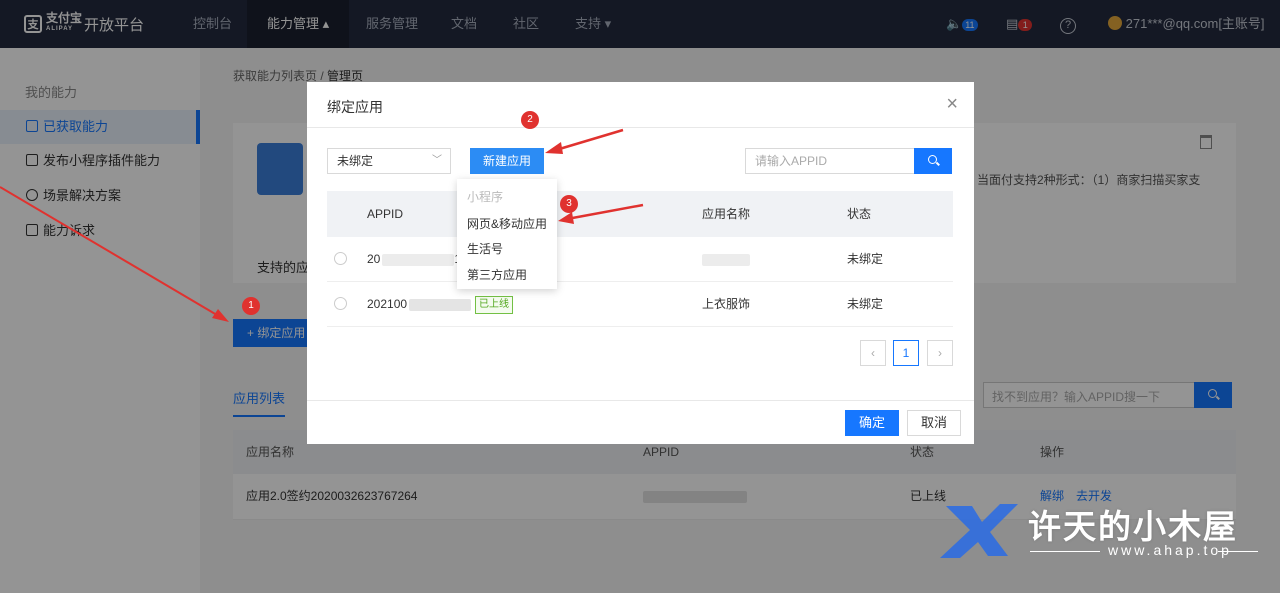 This screenshot has width=1280, height=593. I want to click on step-marker-3: 3, so click(569, 204).